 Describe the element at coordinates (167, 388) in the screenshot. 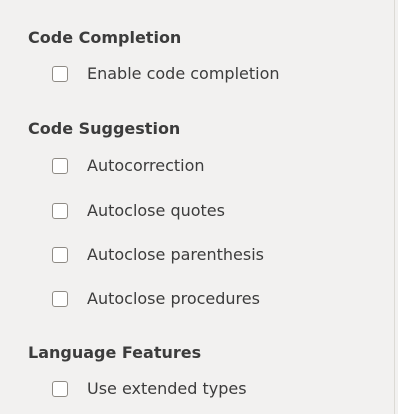

I see `option-label: Use extended types` at that location.